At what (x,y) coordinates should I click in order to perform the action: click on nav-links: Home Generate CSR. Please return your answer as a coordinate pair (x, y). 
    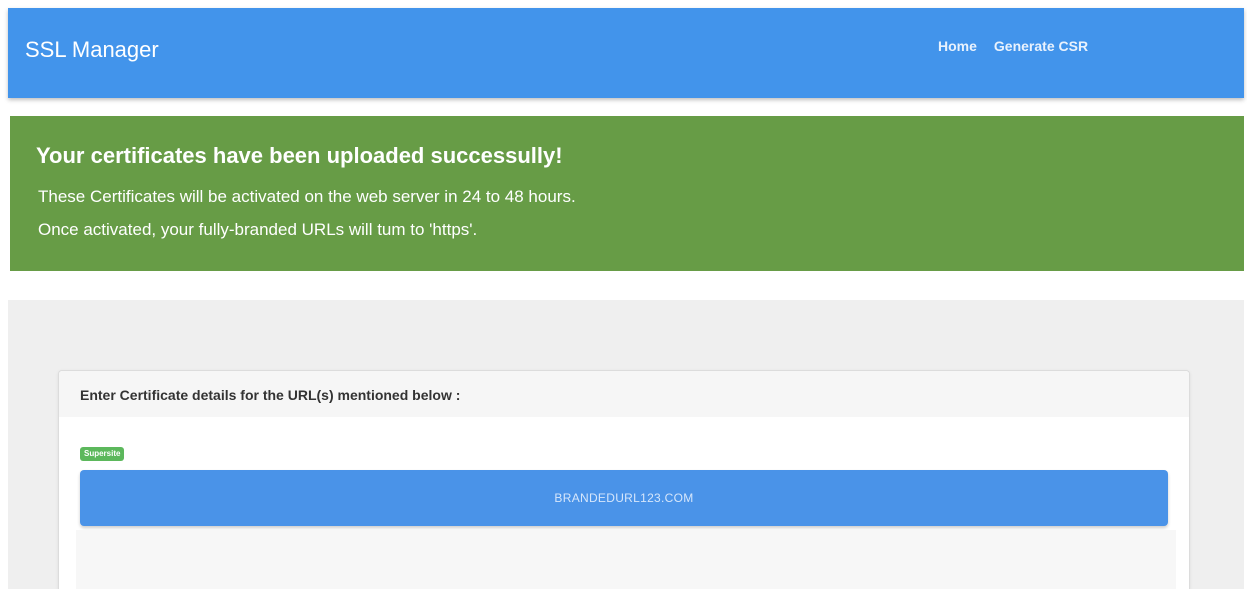
    Looking at the image, I should click on (1013, 46).